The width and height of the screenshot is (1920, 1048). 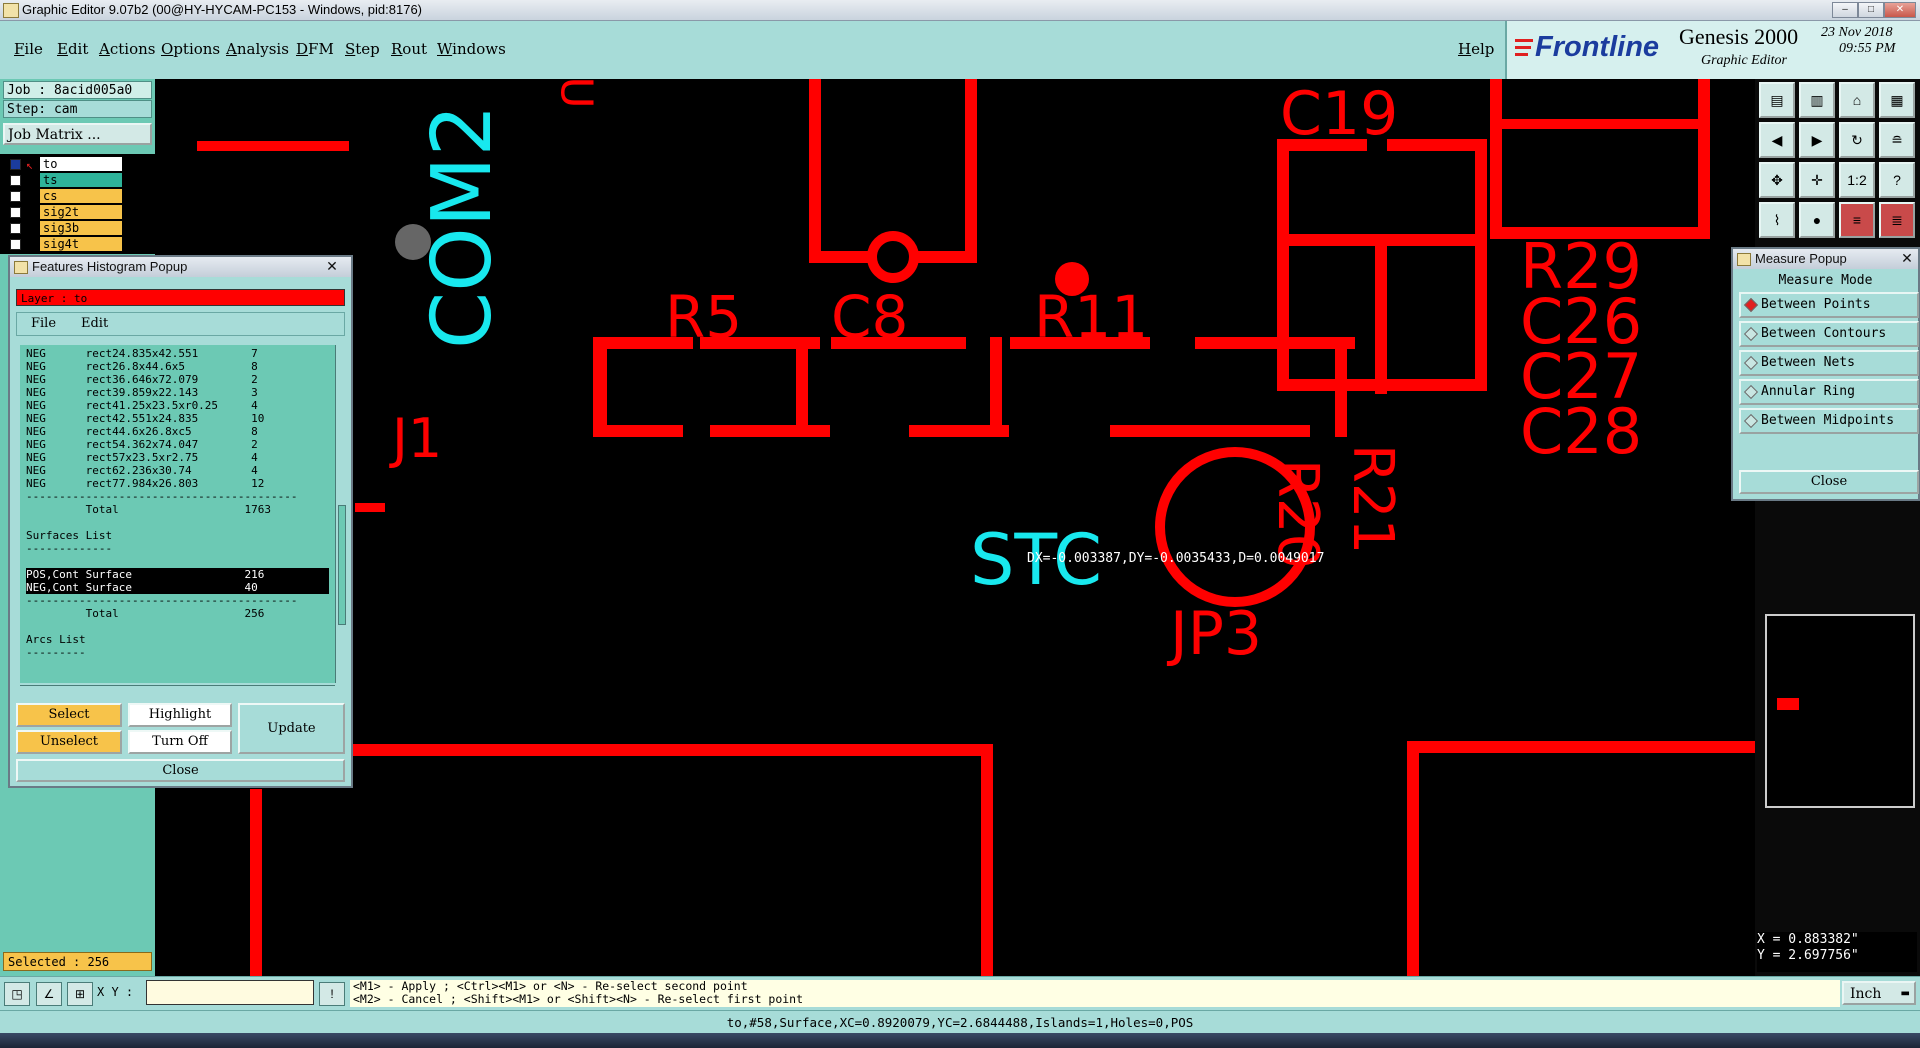 What do you see at coordinates (180, 742) in the screenshot?
I see `turn-off-button: Turn Off` at bounding box center [180, 742].